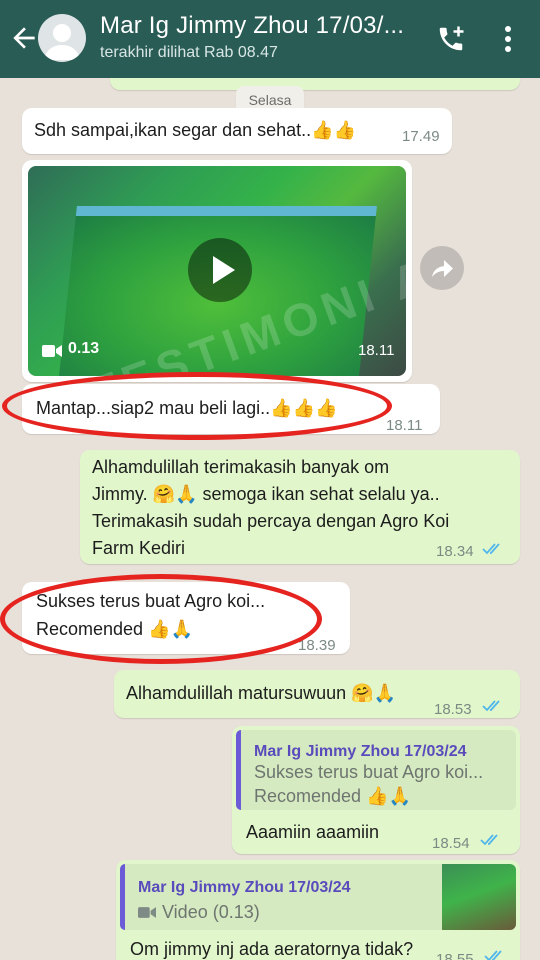 The width and height of the screenshot is (540, 960). What do you see at coordinates (62, 42) in the screenshot?
I see `default-avatar-icon` at bounding box center [62, 42].